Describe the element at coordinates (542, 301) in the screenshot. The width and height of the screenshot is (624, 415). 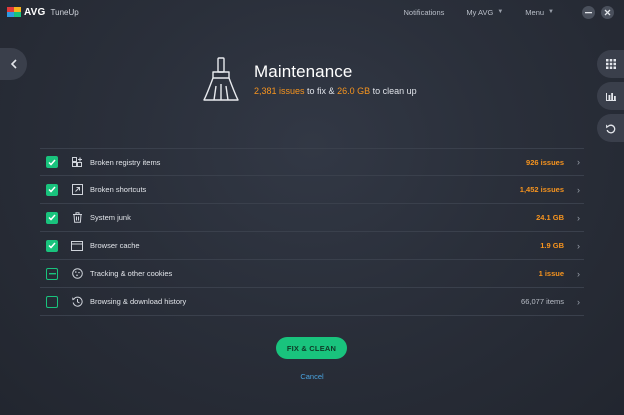
I see `item-value: 66,077 items` at that location.